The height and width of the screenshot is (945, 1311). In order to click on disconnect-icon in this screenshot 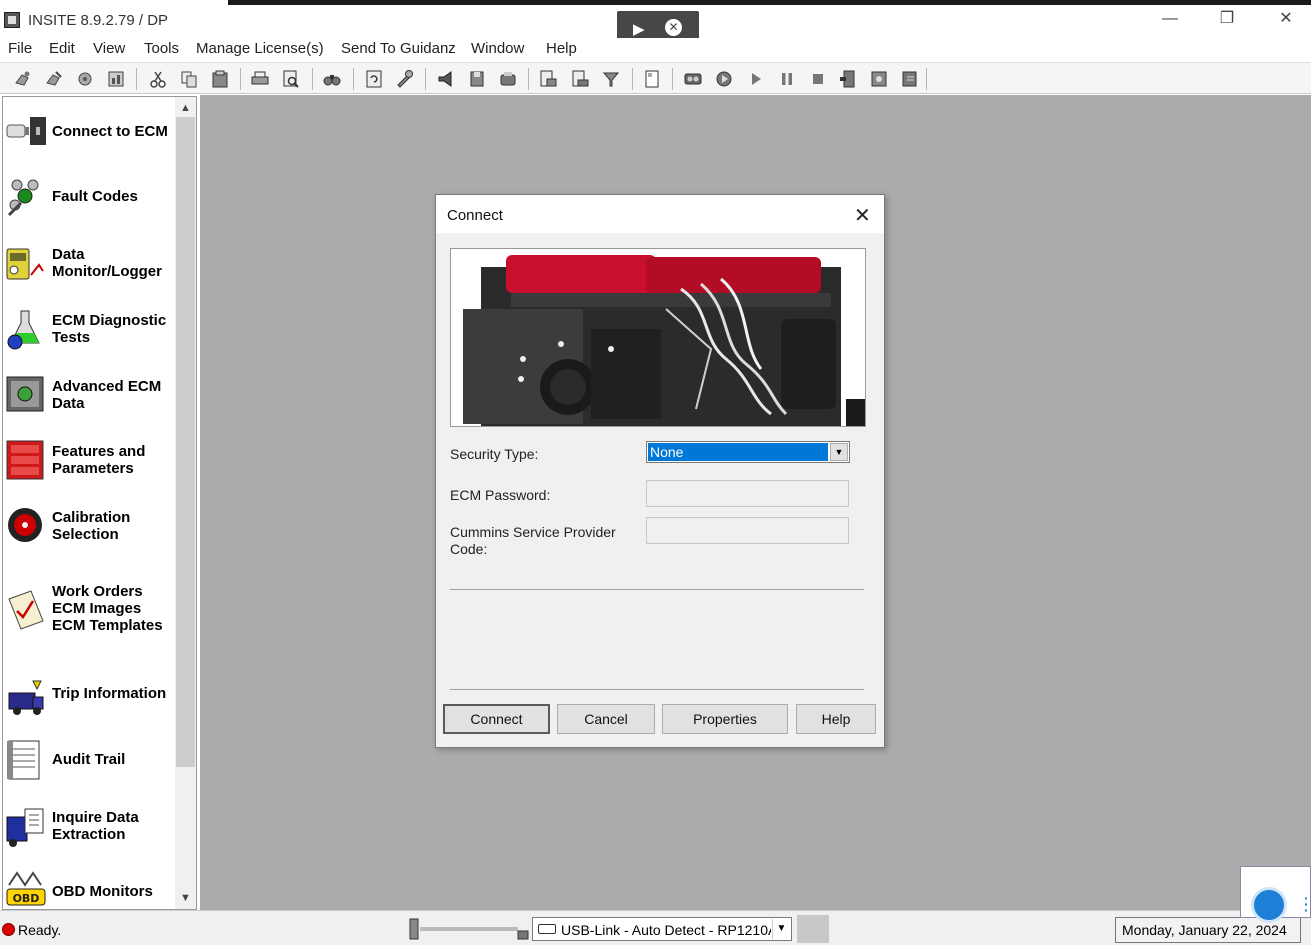, I will do `click(54, 79)`.